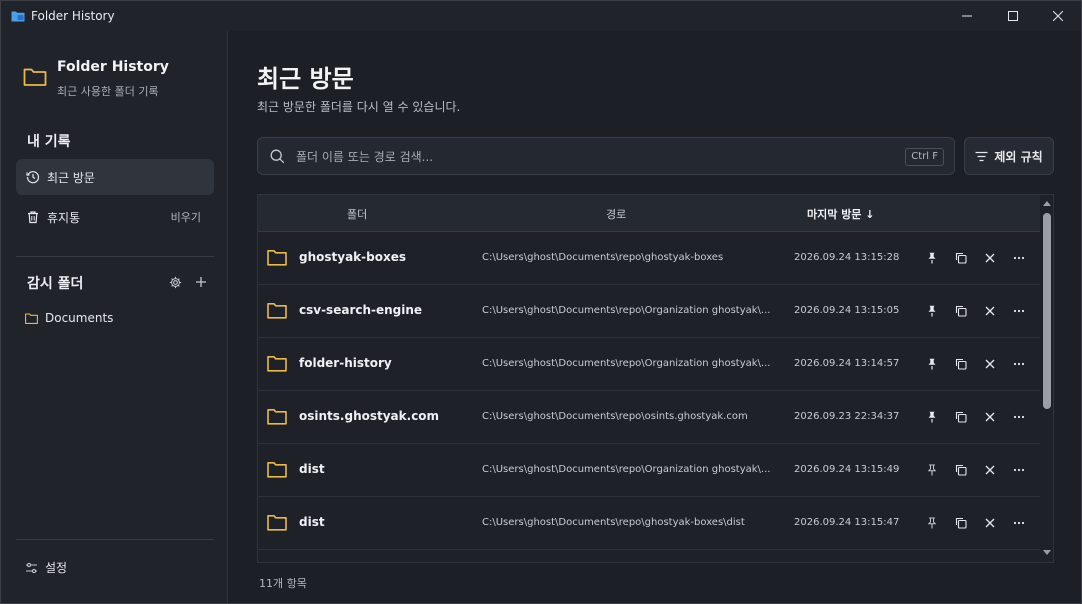 The image size is (1082, 604). Describe the element at coordinates (31, 568) in the screenshot. I see `settings-sliders-icon` at that location.